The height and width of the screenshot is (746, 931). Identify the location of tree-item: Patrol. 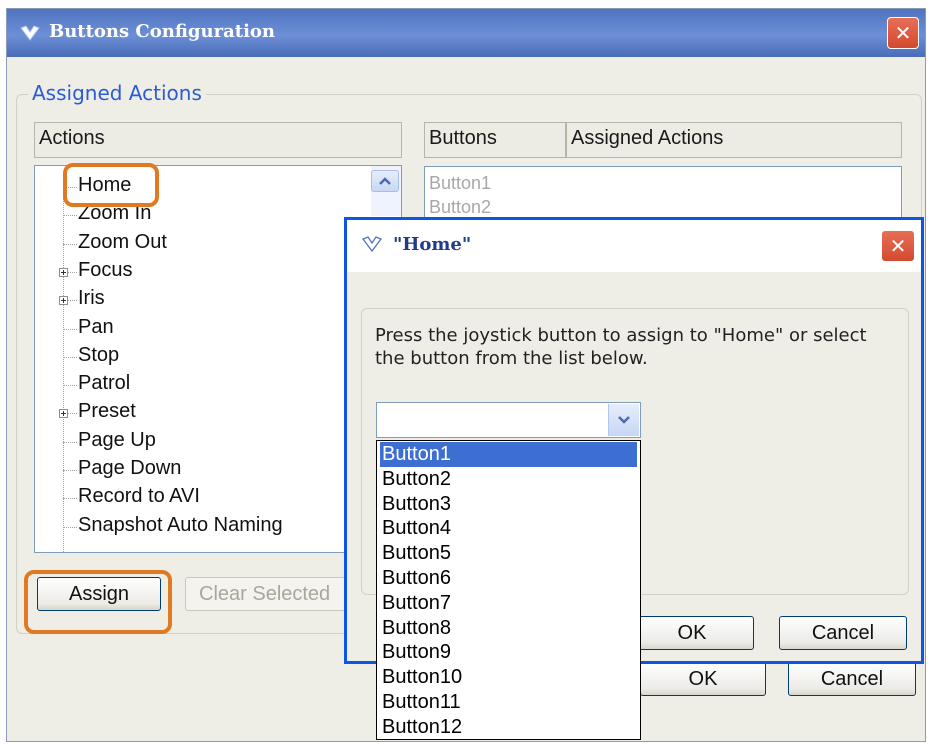
(104, 383).